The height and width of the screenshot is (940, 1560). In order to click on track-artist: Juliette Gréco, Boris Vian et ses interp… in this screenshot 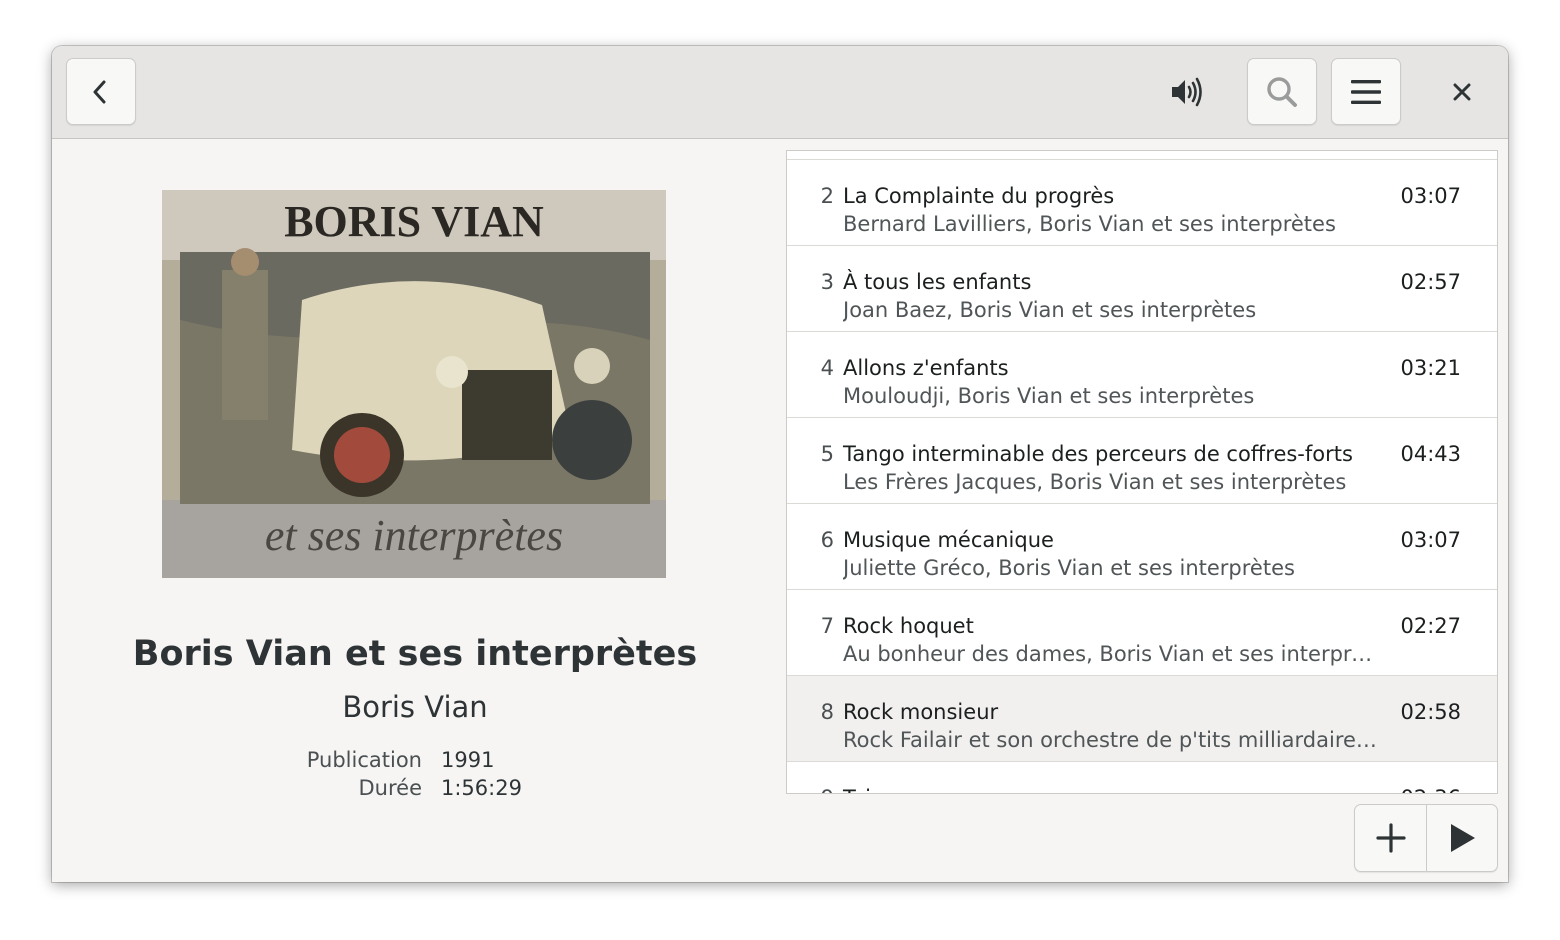, I will do `click(1069, 568)`.